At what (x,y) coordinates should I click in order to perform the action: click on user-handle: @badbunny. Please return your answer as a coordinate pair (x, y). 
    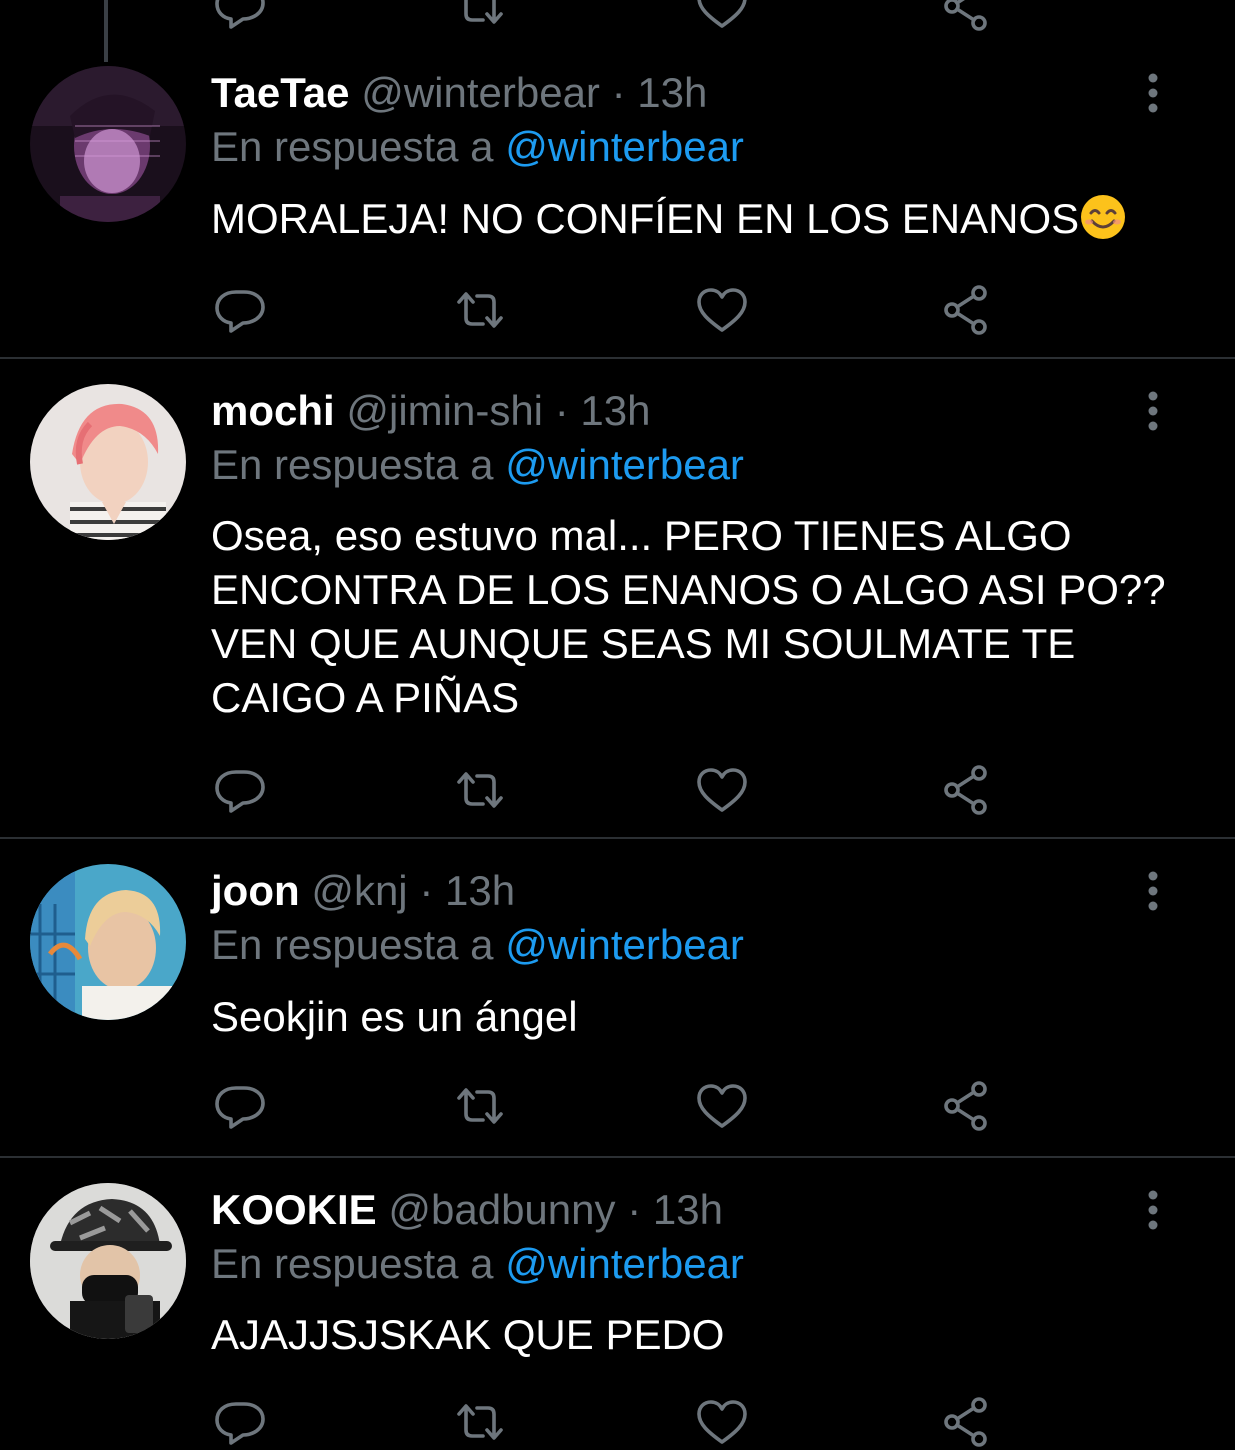
    Looking at the image, I should click on (501, 1209).